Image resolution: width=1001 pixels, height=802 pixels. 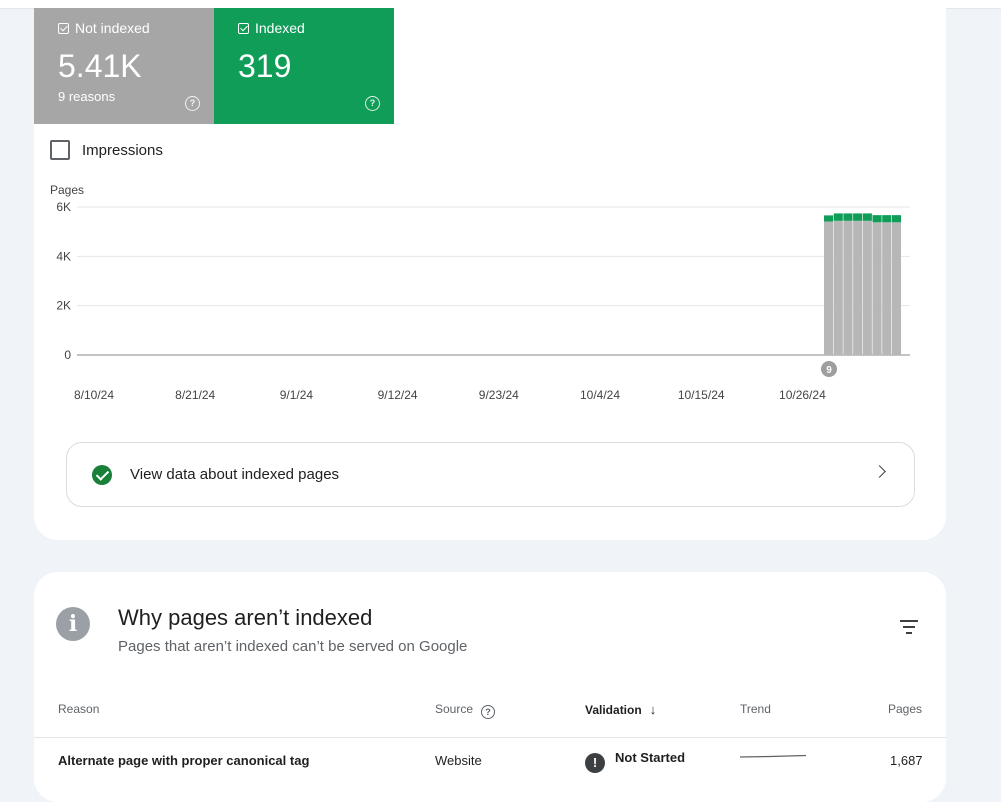 I want to click on column-validation-label: Validation, so click(x=613, y=710).